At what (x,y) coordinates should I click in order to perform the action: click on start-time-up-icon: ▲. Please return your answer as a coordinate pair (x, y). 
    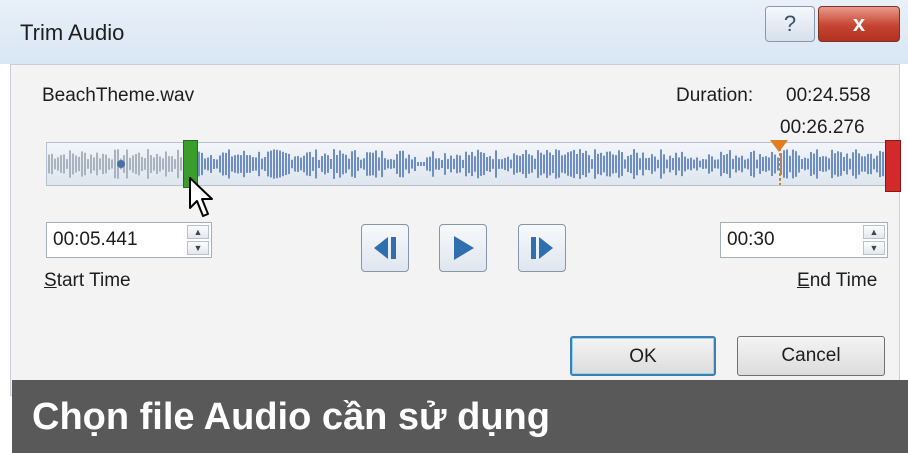
    Looking at the image, I should click on (198, 232).